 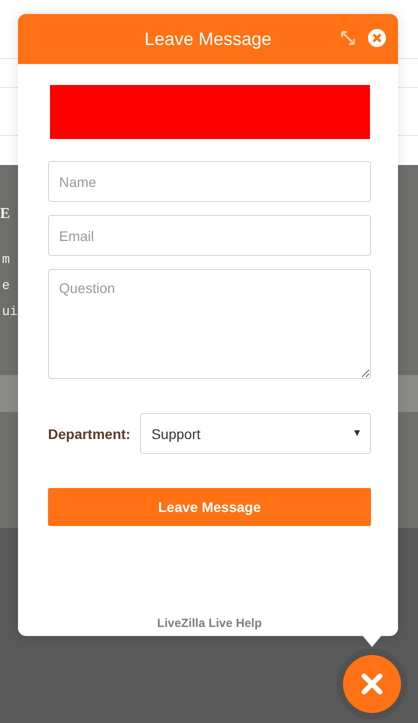 I want to click on input-field: Name, so click(x=209, y=181).